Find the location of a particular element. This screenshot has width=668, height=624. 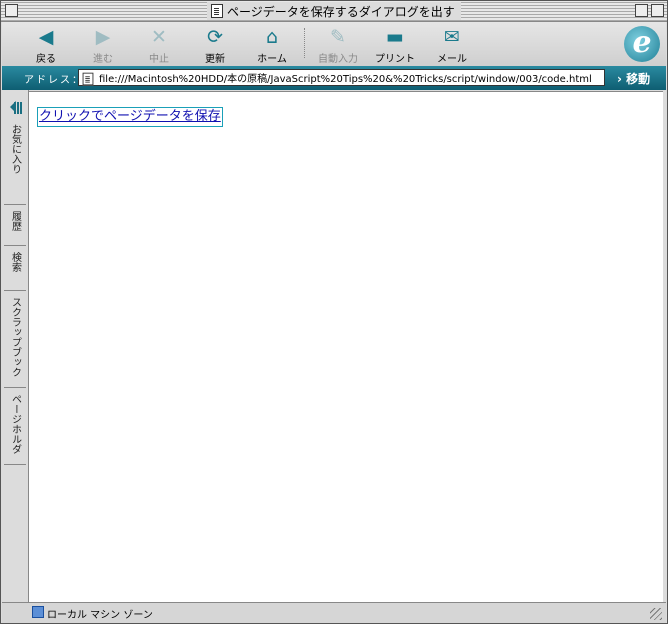

stop-button: ✕ 中止 is located at coordinates (159, 44).